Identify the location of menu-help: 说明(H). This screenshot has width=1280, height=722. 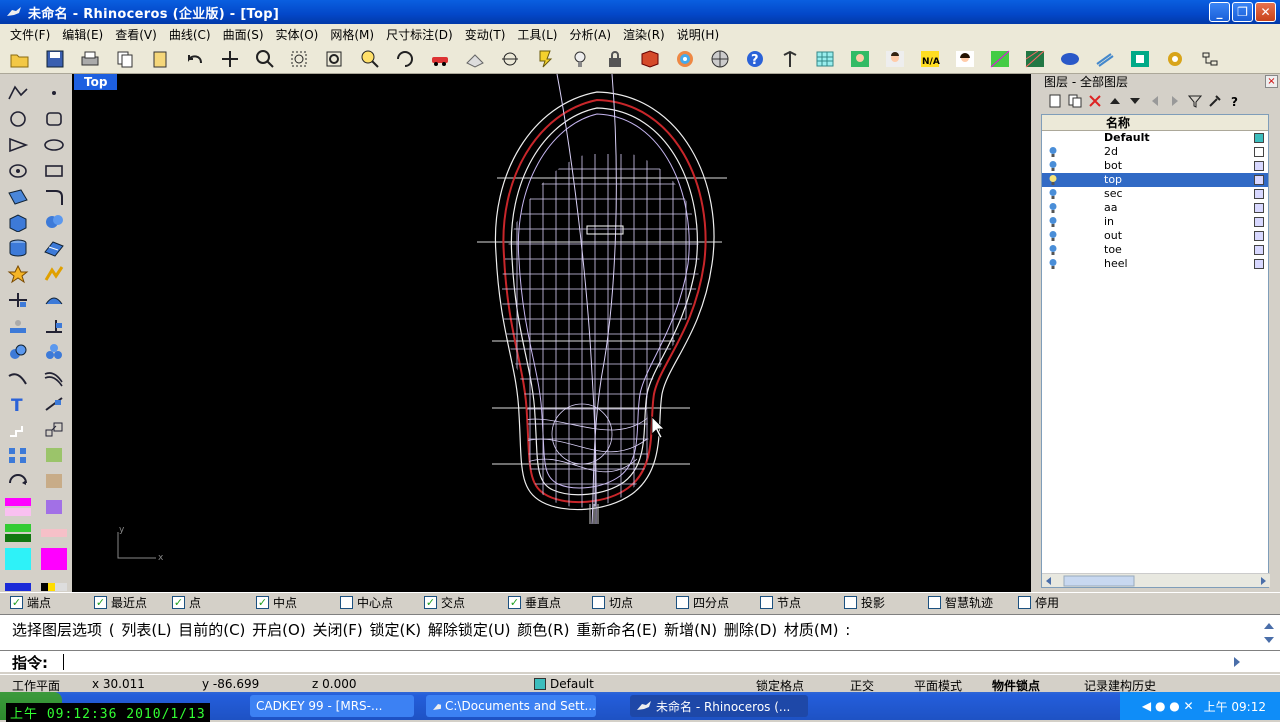
(698, 34).